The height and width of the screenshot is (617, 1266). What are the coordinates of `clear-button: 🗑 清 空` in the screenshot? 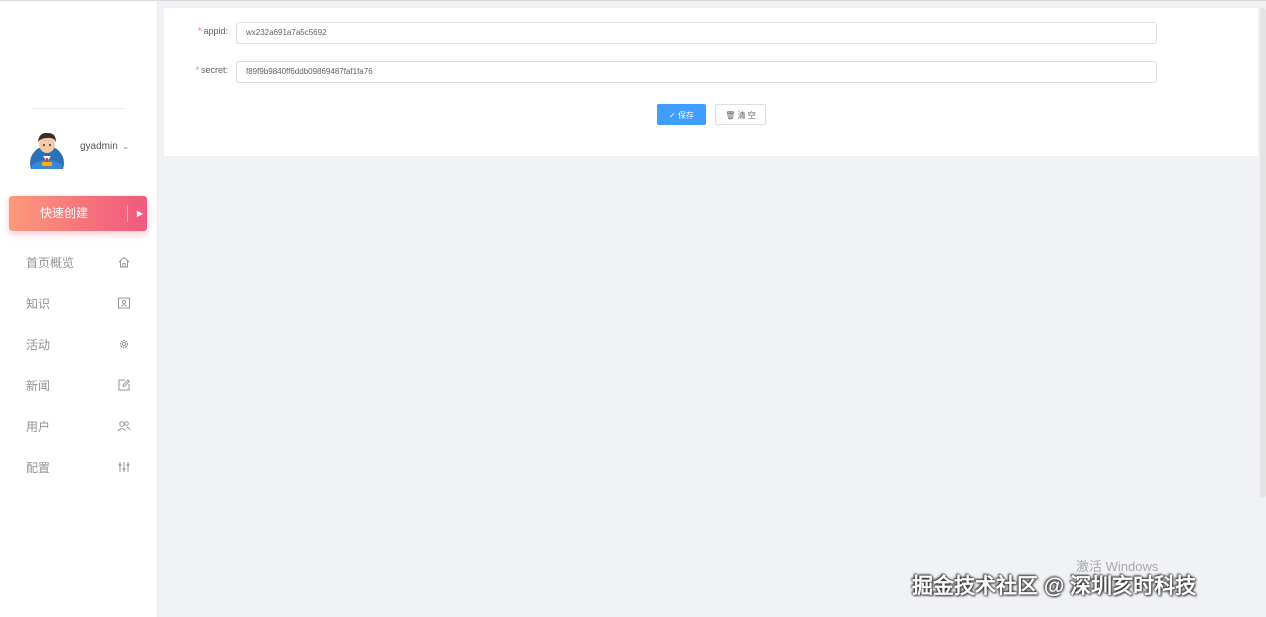 It's located at (740, 114).